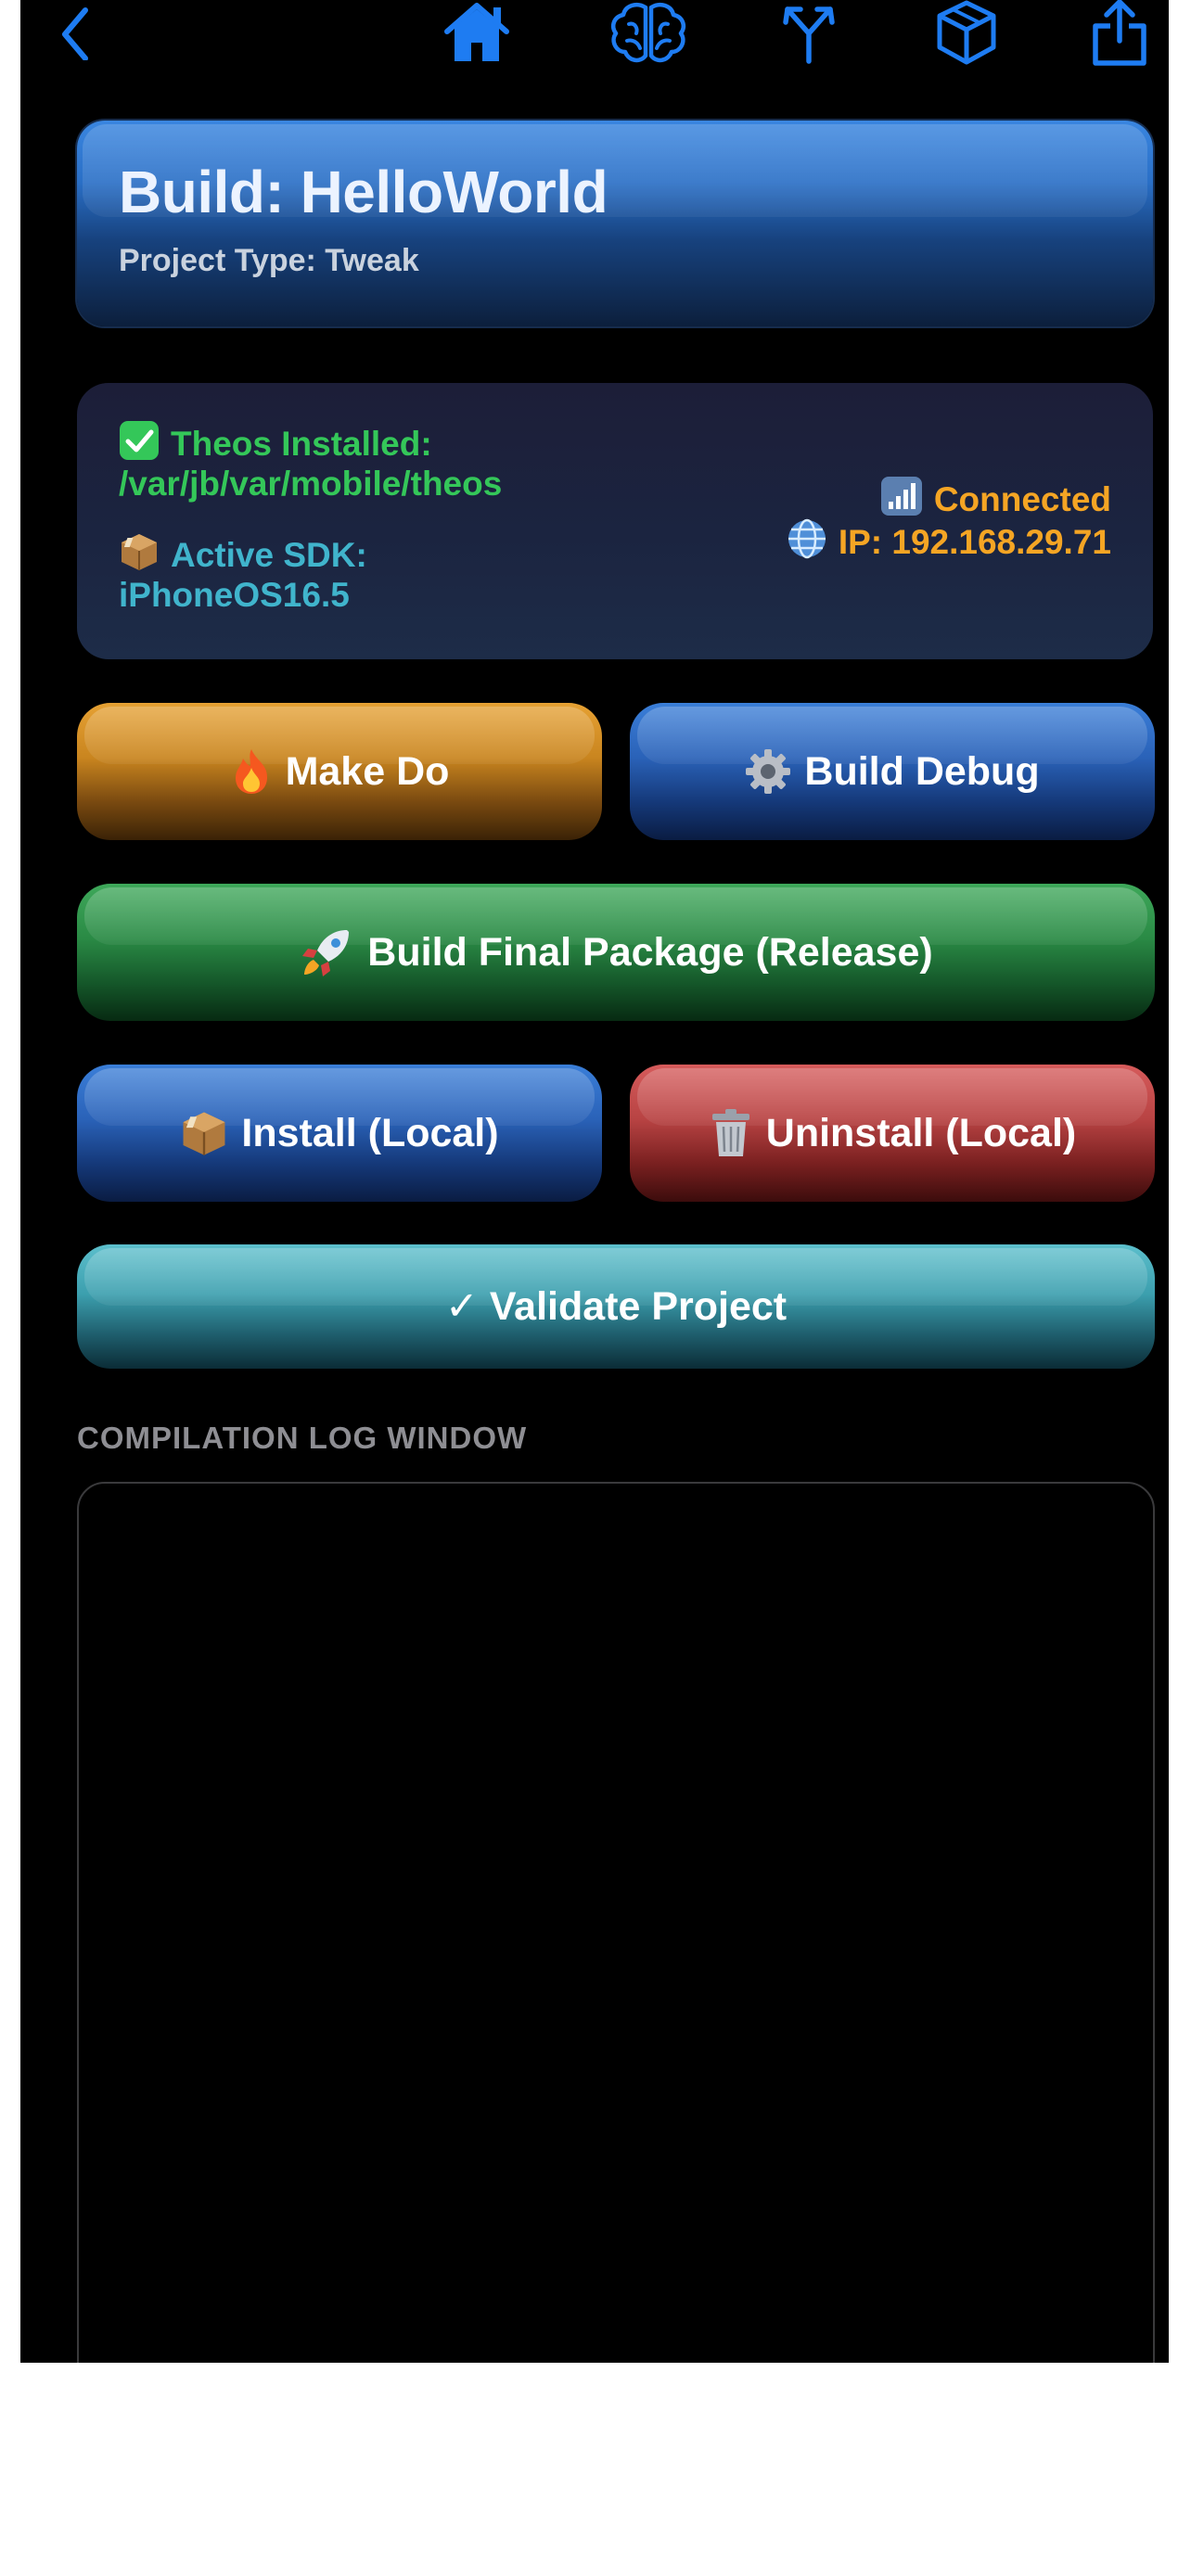 The height and width of the screenshot is (2576, 1191). Describe the element at coordinates (921, 1132) in the screenshot. I see `uninstall-local-label: Uninstall (Local)` at that location.